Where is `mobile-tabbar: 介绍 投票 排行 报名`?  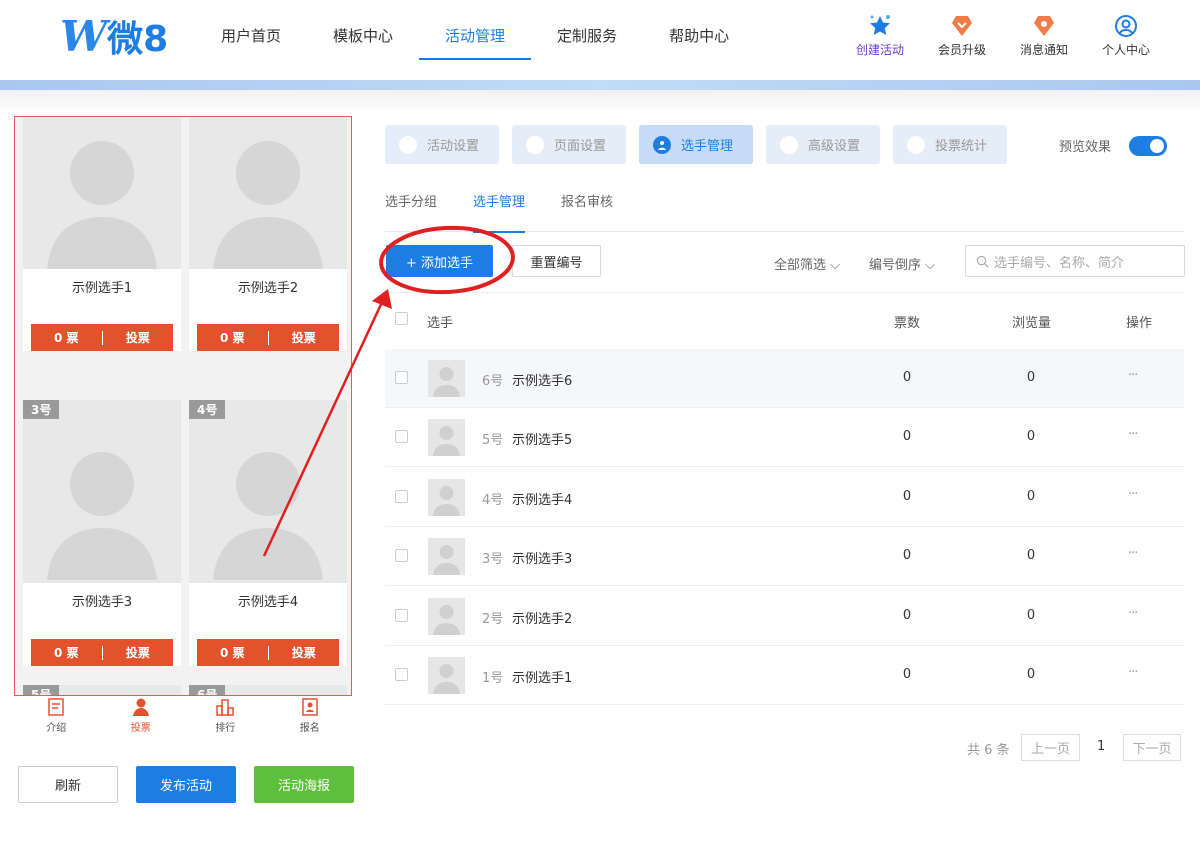 mobile-tabbar: 介绍 投票 排行 报名 is located at coordinates (183, 718).